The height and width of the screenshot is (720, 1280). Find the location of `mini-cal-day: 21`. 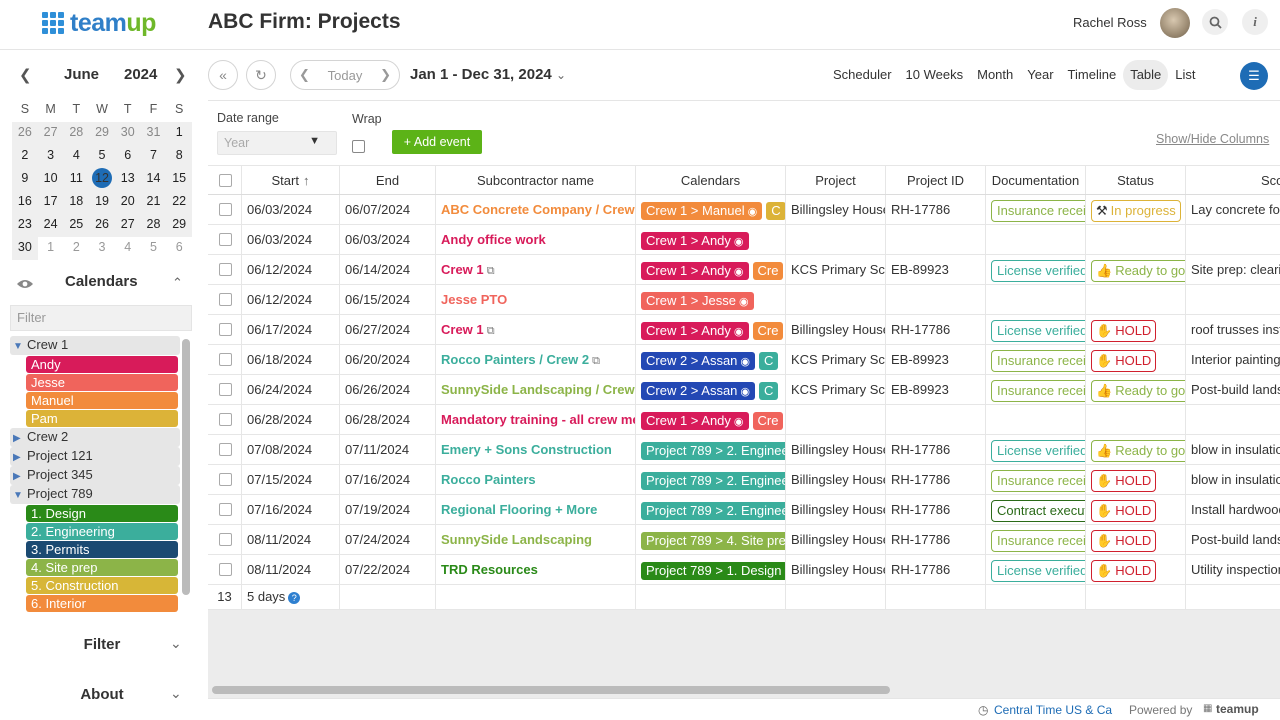

mini-cal-day: 21 is located at coordinates (153, 202).